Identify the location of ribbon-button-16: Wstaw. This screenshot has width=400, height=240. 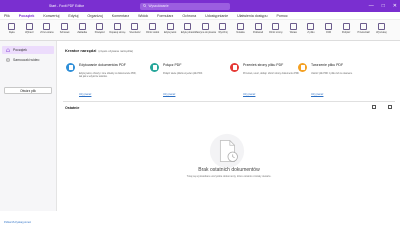
(294, 27).